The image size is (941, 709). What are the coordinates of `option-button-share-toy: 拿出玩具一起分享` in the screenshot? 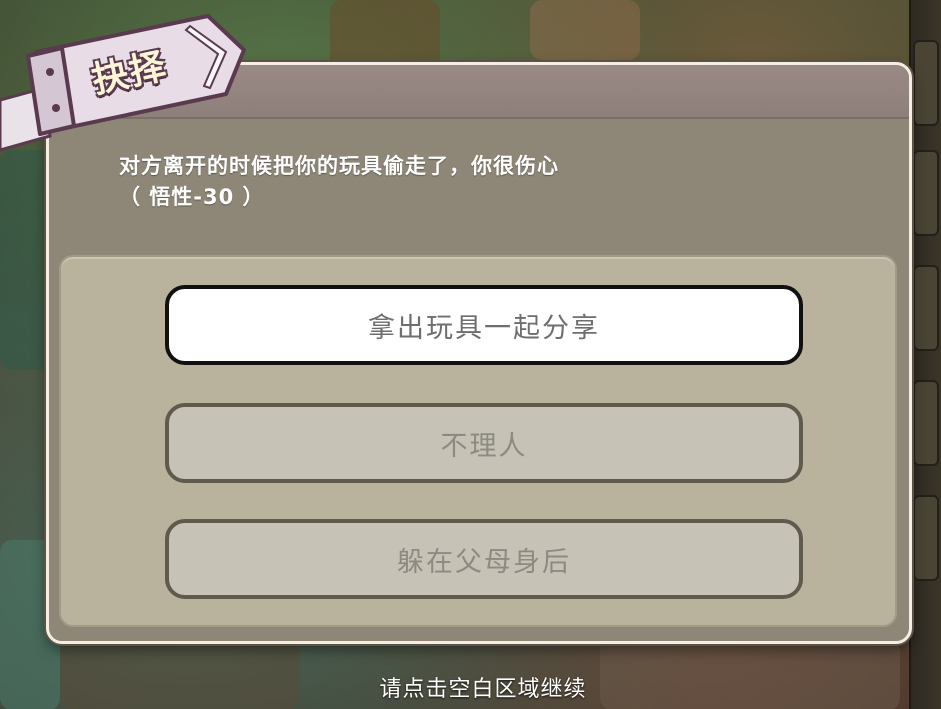 It's located at (484, 325).